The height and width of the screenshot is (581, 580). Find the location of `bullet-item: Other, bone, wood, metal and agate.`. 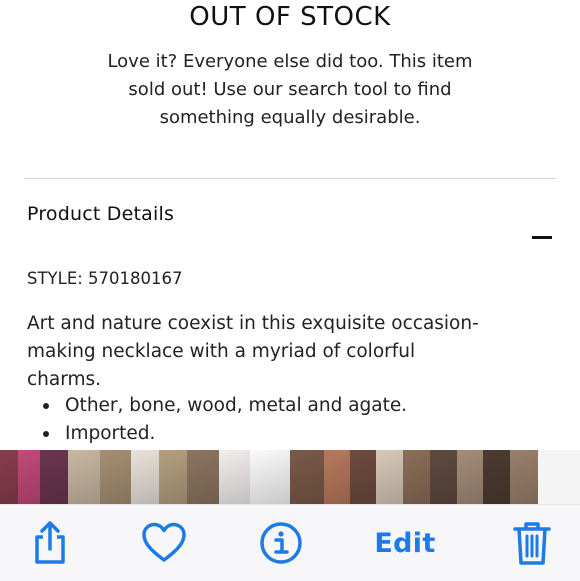

bullet-item: Other, bone, wood, metal and agate. is located at coordinates (217, 406).